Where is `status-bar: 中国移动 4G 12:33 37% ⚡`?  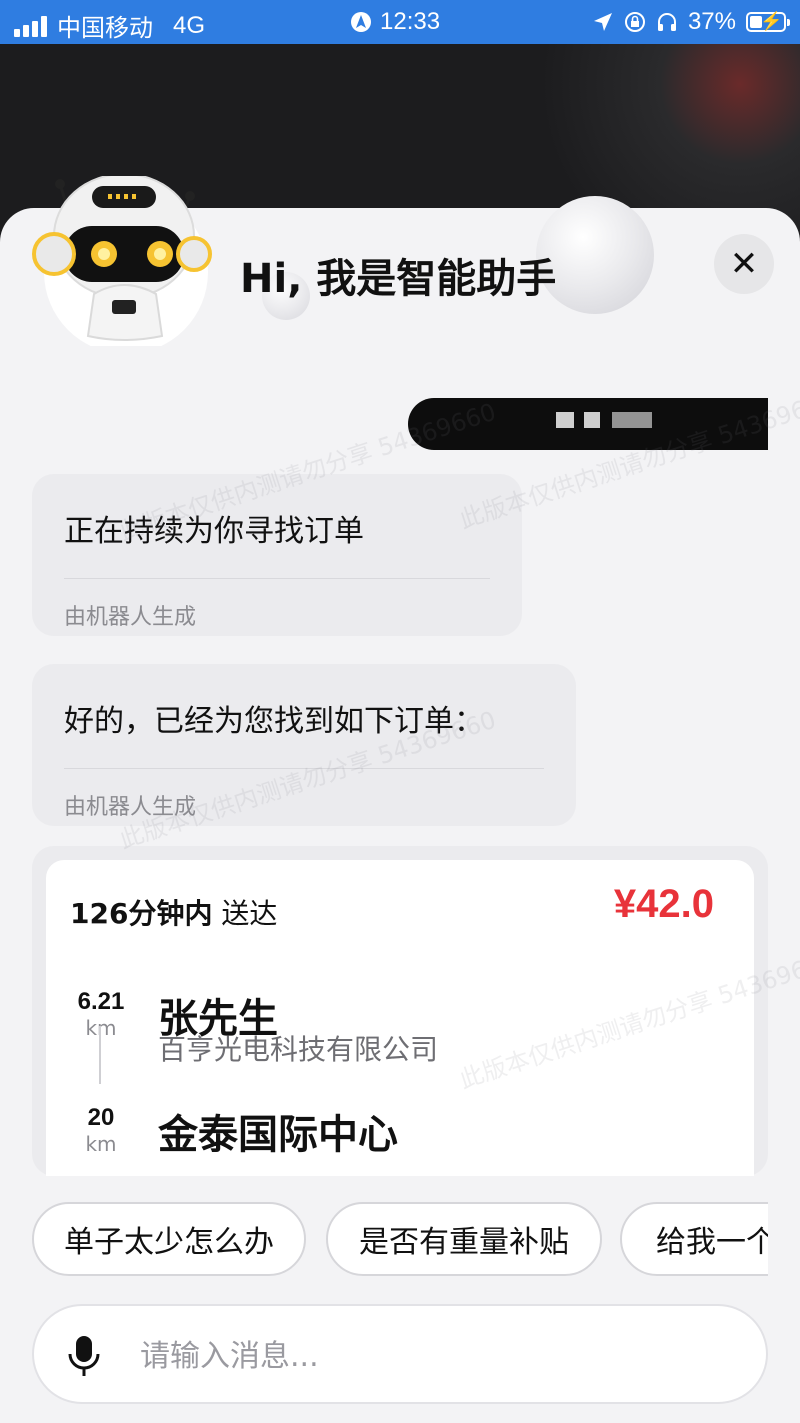 status-bar: 中国移动 4G 12:33 37% ⚡ is located at coordinates (400, 22).